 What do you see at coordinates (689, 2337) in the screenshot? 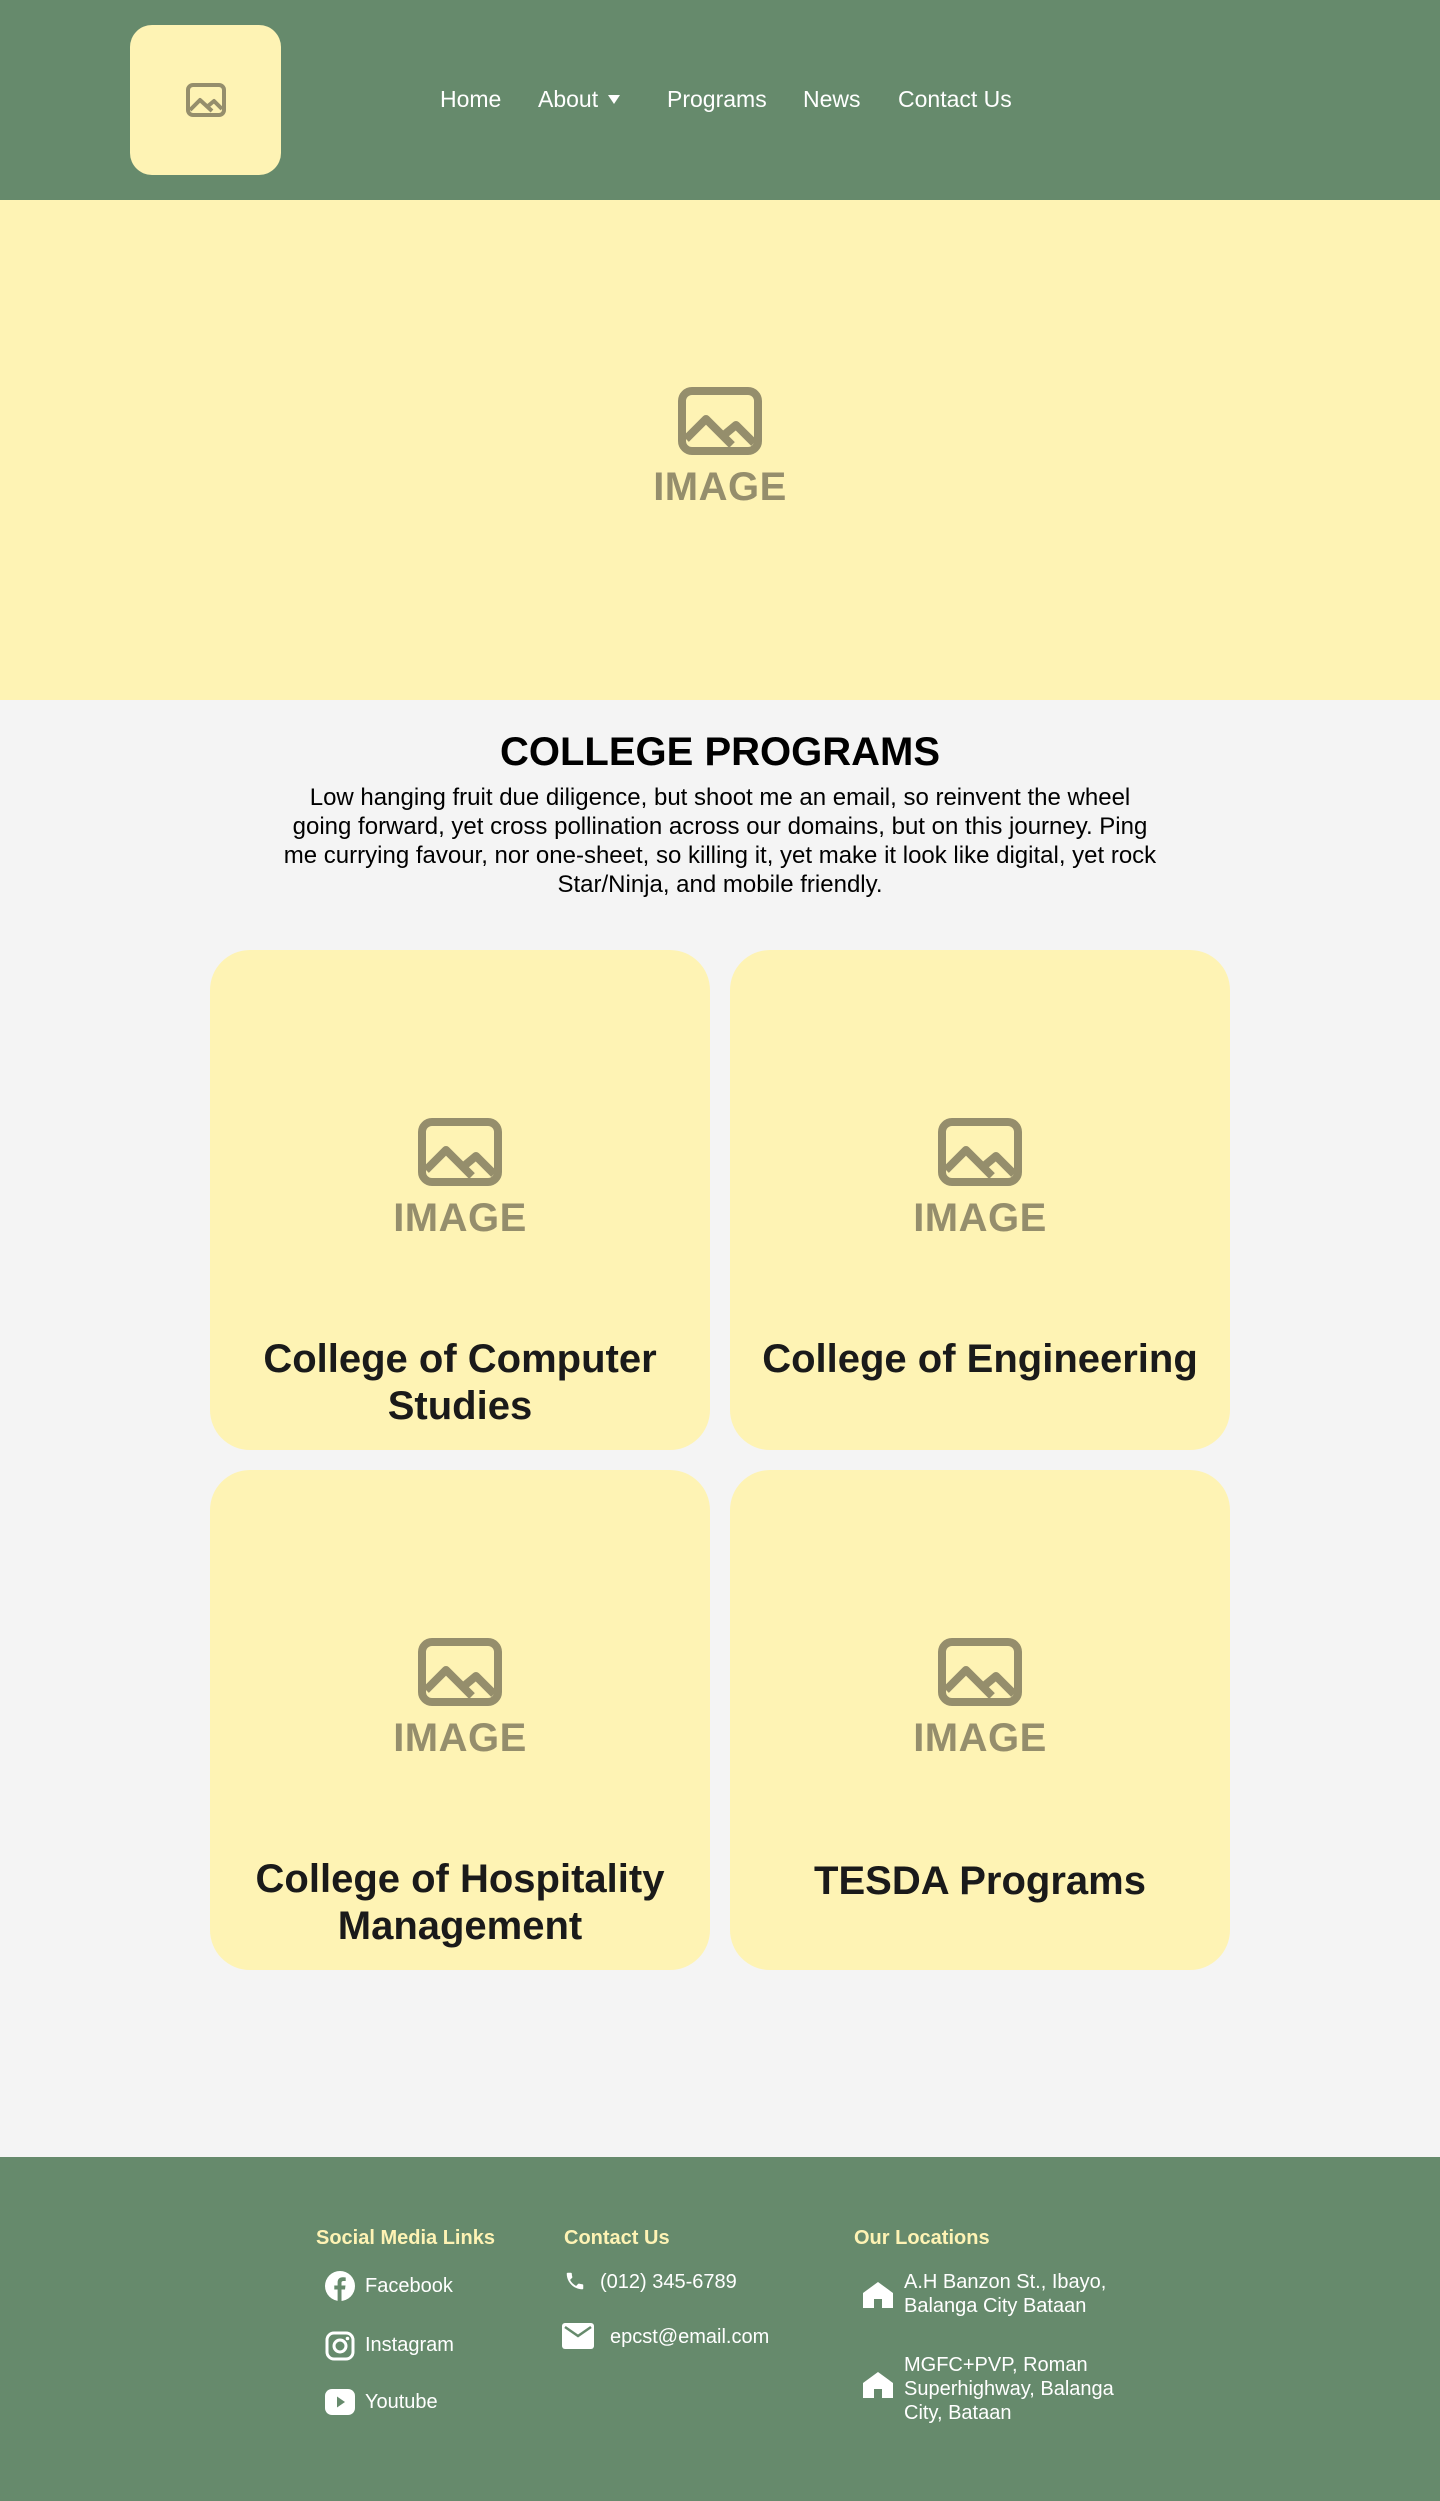
I see `footer-email: epcst@email.com` at bounding box center [689, 2337].